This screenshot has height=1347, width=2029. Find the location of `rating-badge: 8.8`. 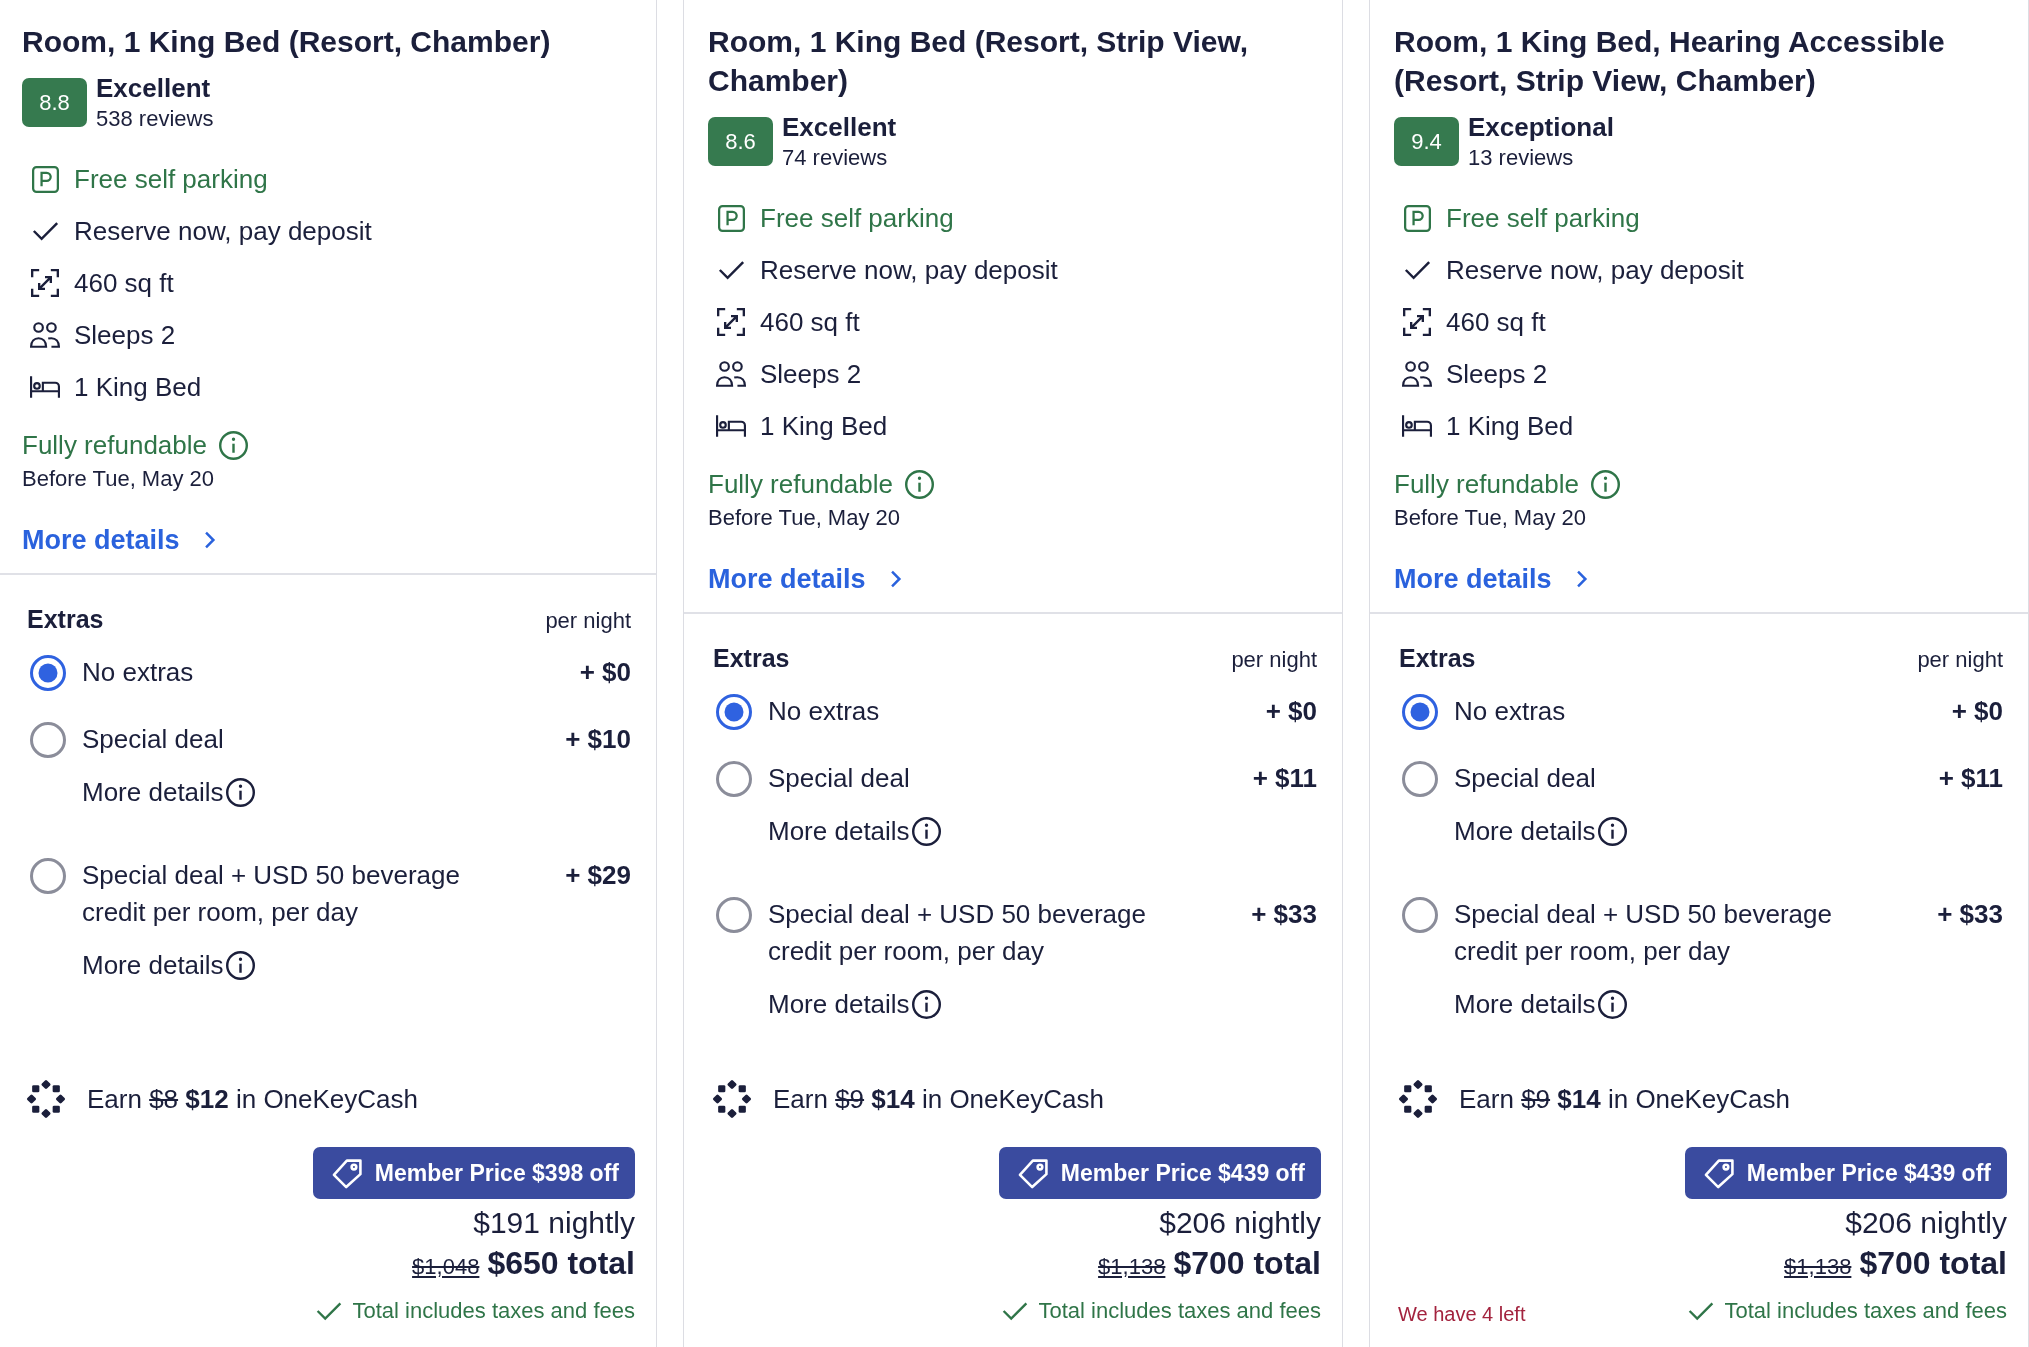

rating-badge: 8.8 is located at coordinates (54, 102).